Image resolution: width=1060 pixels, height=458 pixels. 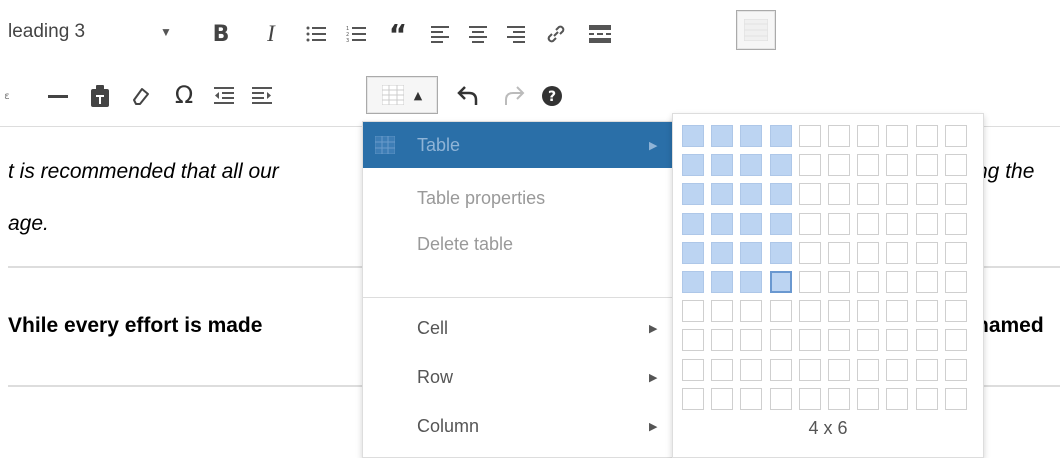 What do you see at coordinates (518, 377) in the screenshot?
I see `menu-item-row: Row ▶` at bounding box center [518, 377].